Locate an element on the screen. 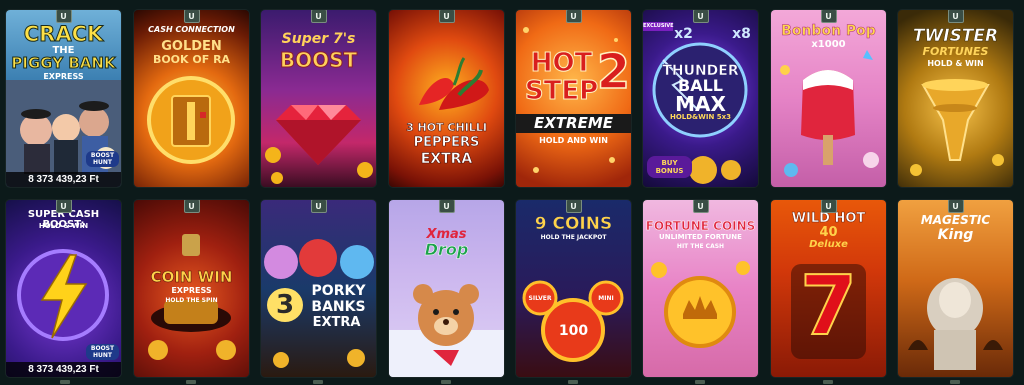 This screenshot has width=1024, height=385. game-title-line2: HOLD THE JACKPOT is located at coordinates (573, 237).